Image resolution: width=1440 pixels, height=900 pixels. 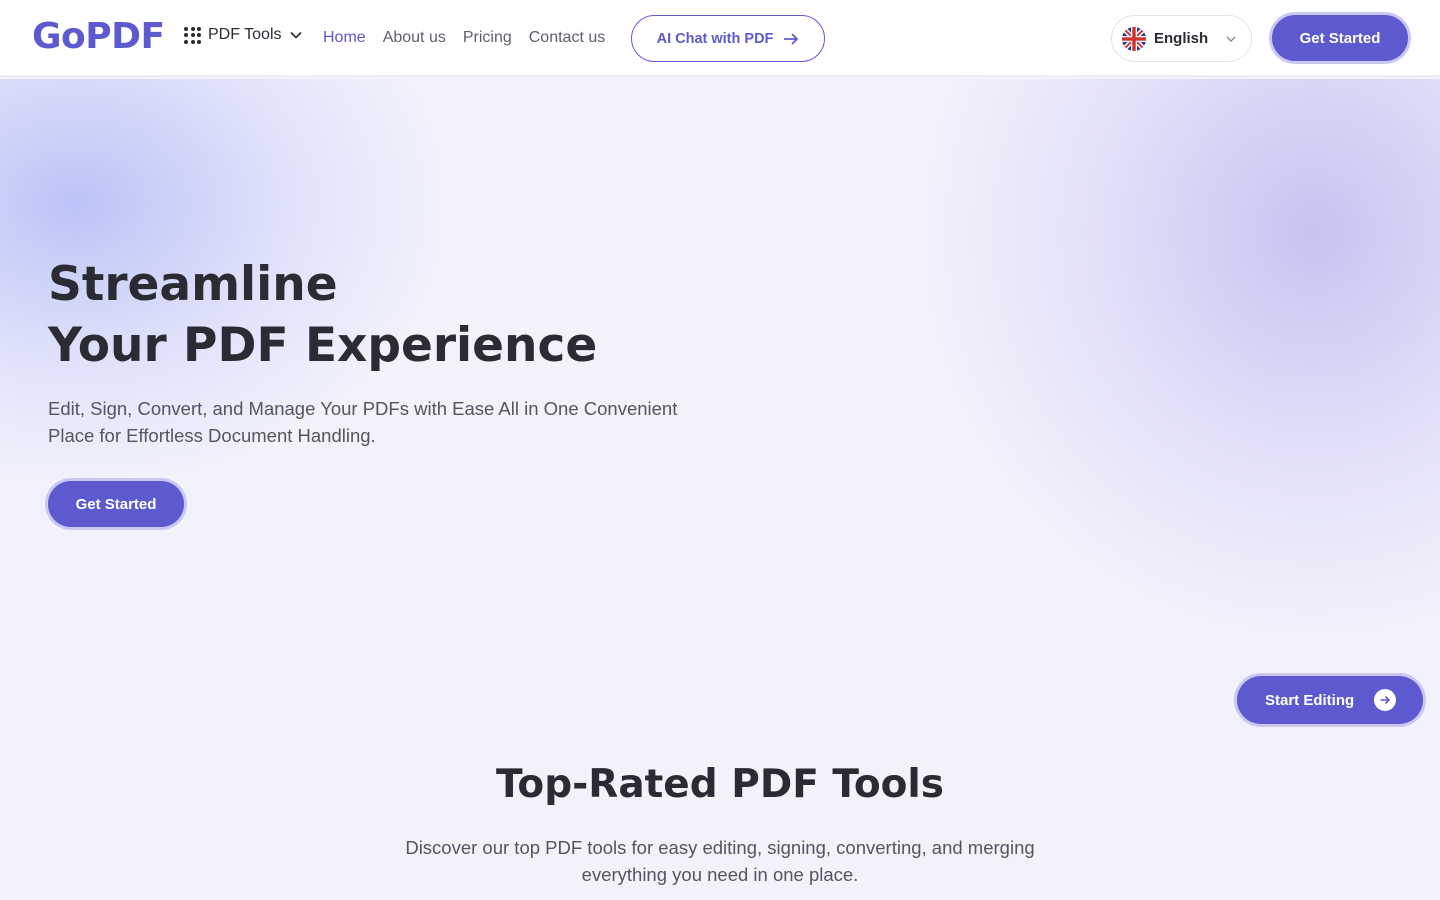 What do you see at coordinates (98, 36) in the screenshot?
I see `logo: GoPDF` at bounding box center [98, 36].